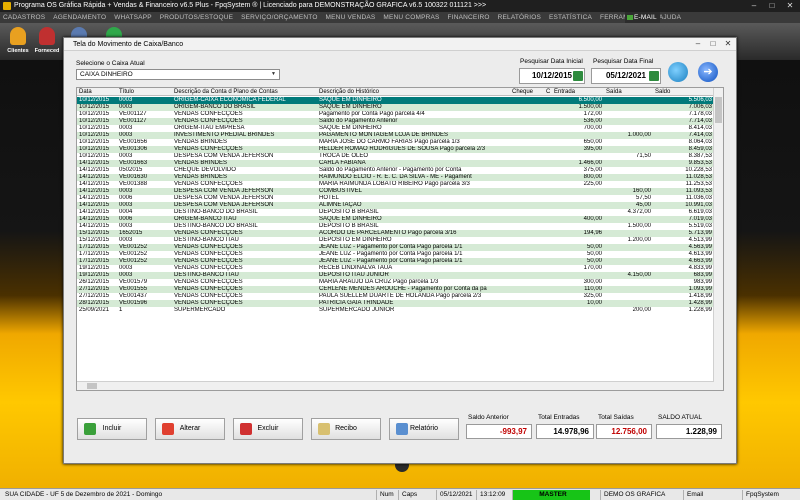 This screenshot has height=500, width=800. I want to click on menu-cadastros: CADASTROS, so click(24, 17).